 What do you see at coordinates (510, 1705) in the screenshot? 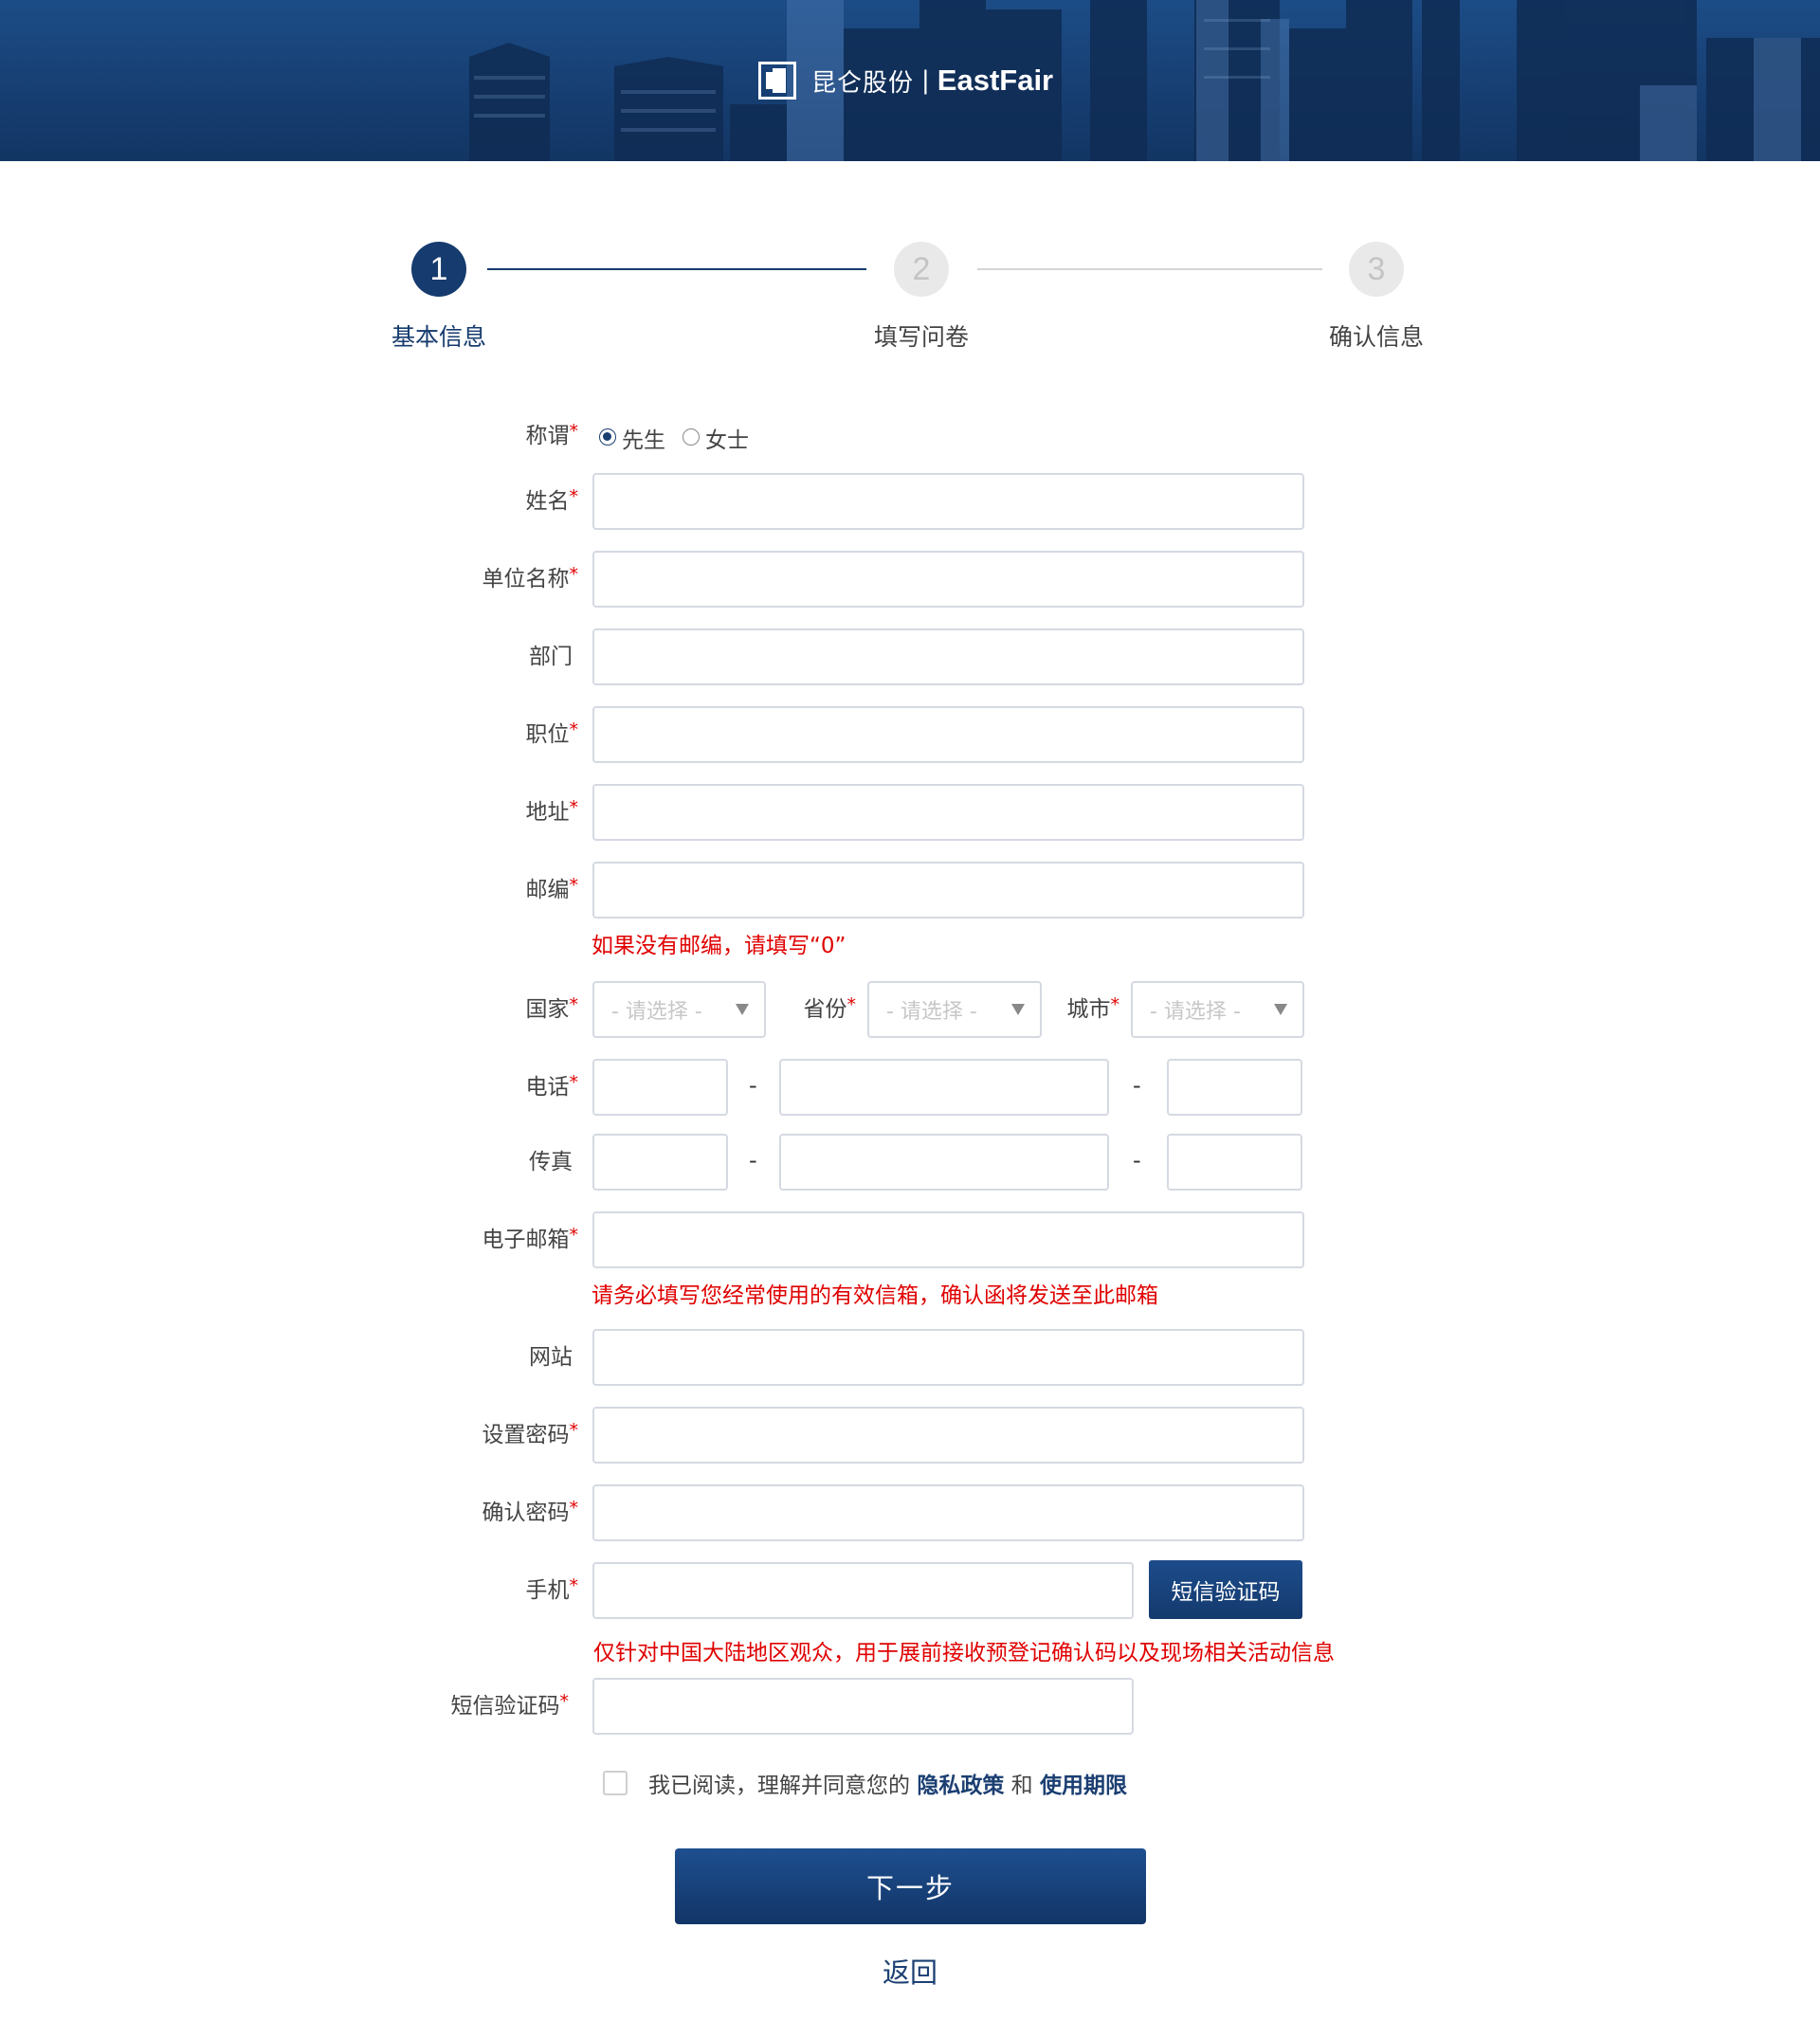
I see `sms-code-label: 短信验证码*` at bounding box center [510, 1705].